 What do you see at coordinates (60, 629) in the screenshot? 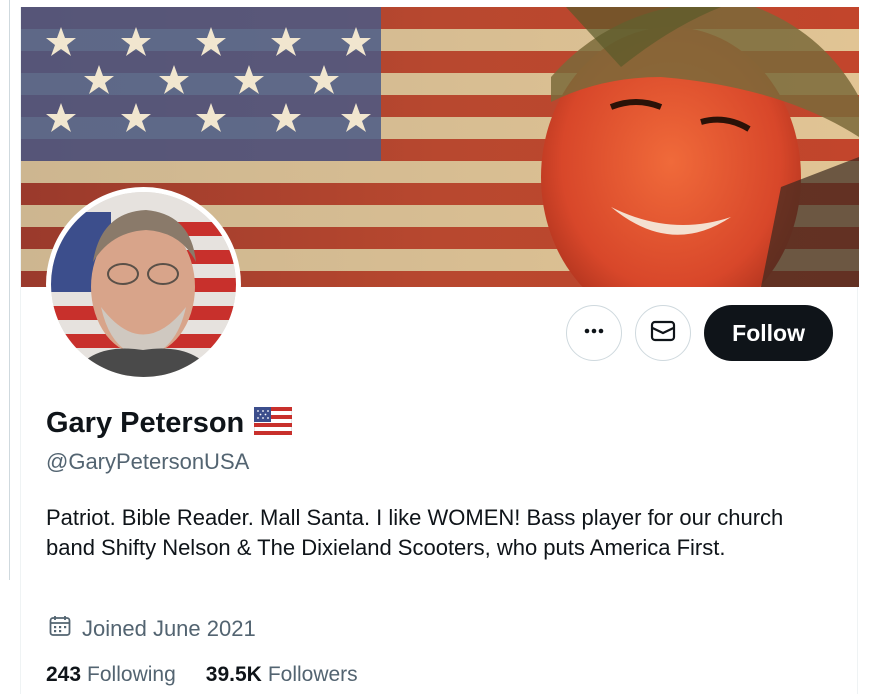
I see `calendar-icon` at bounding box center [60, 629].